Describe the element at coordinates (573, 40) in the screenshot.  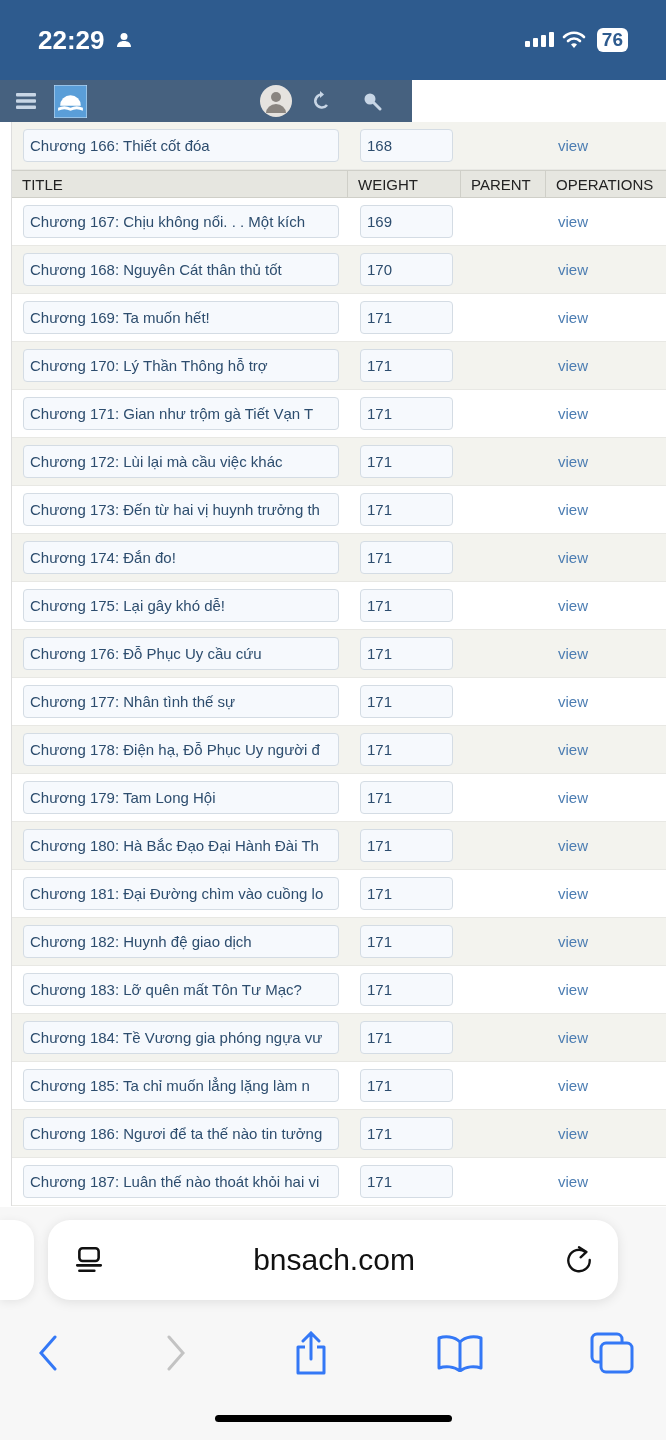
I see `wifi-icon` at that location.